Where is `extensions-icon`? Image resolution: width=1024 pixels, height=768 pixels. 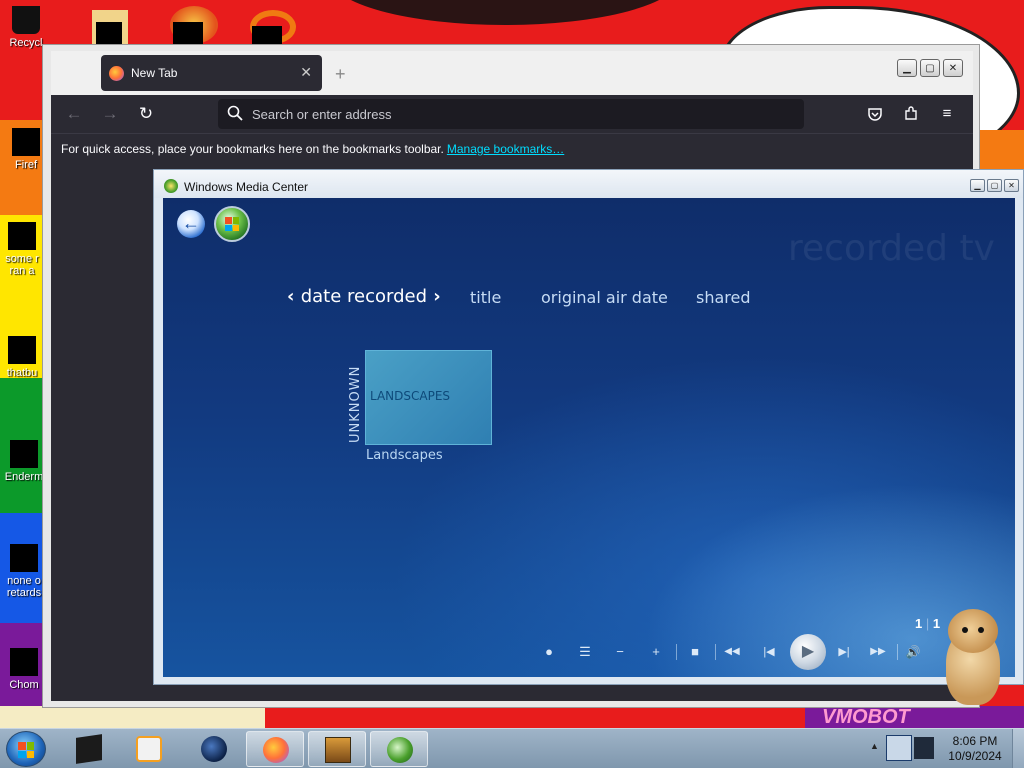
extensions-icon is located at coordinates (911, 114).